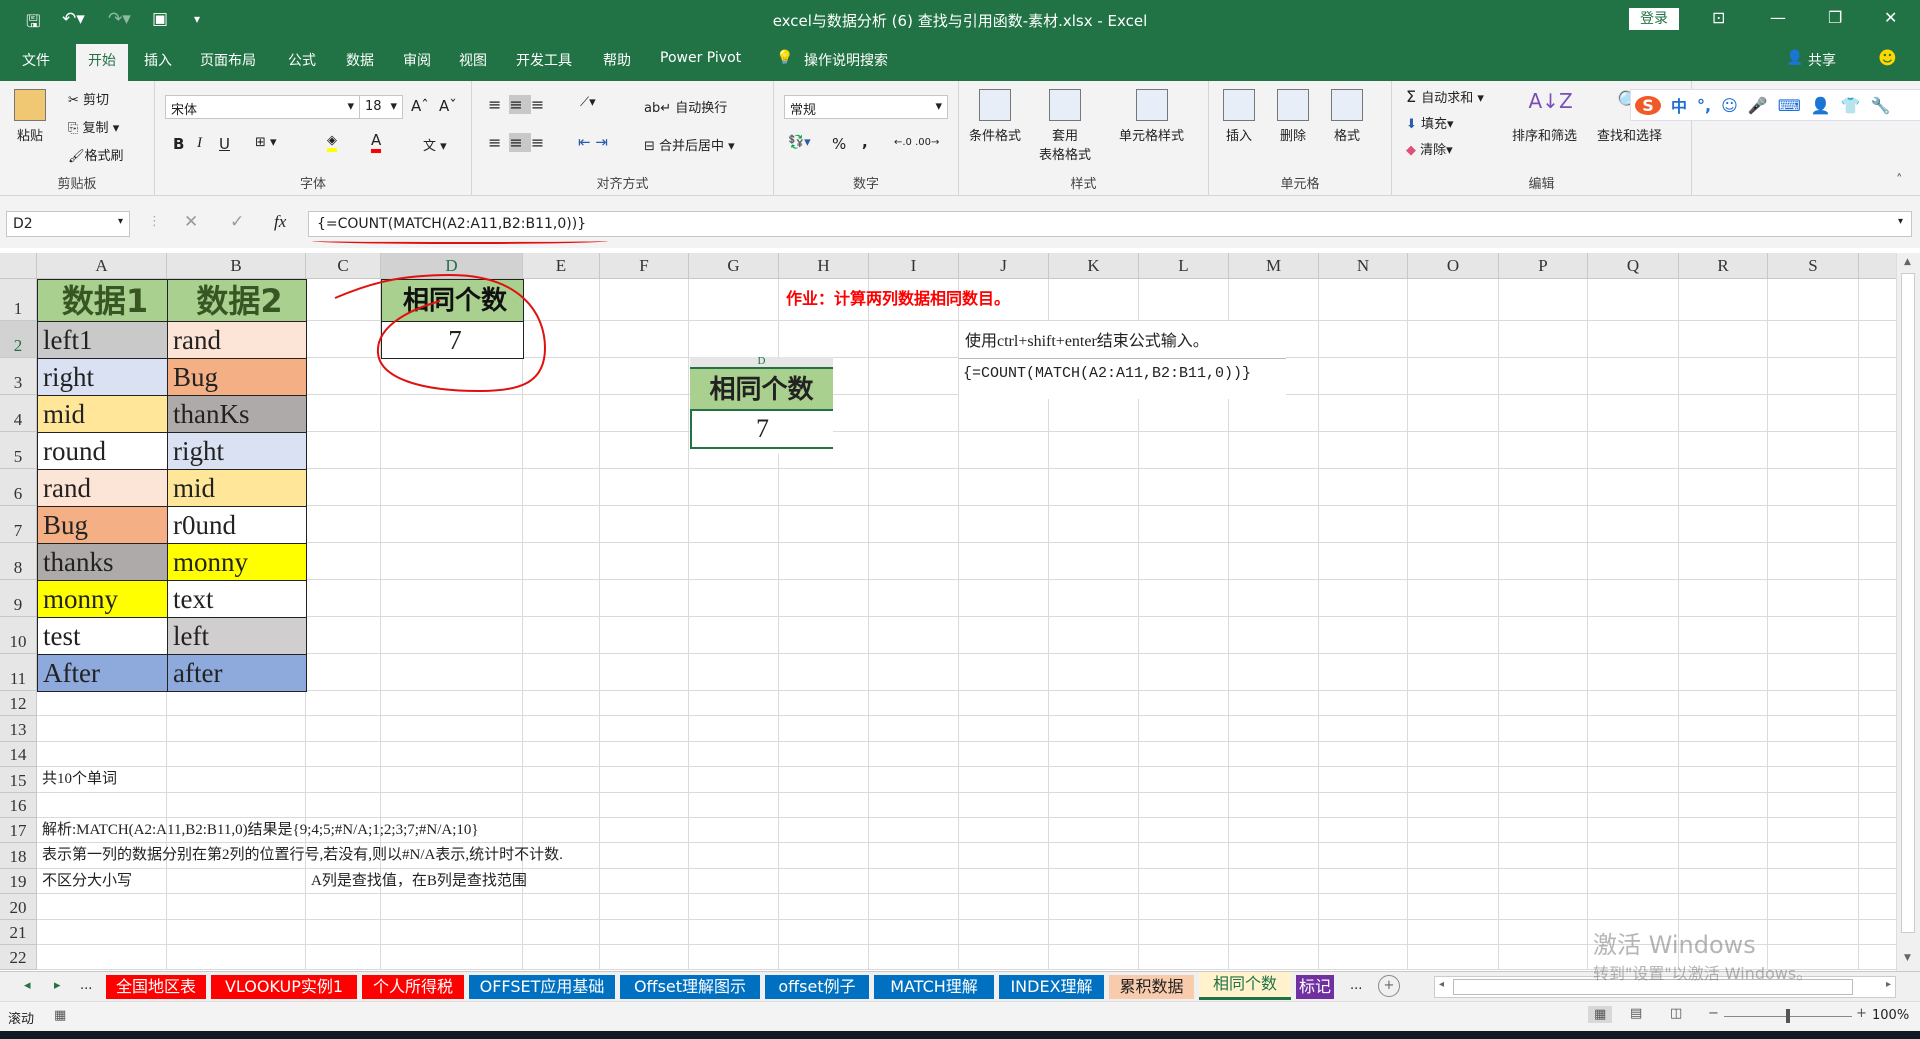 The image size is (1920, 1039). Describe the element at coordinates (18, 780) in the screenshot. I see `row-header: 15` at that location.